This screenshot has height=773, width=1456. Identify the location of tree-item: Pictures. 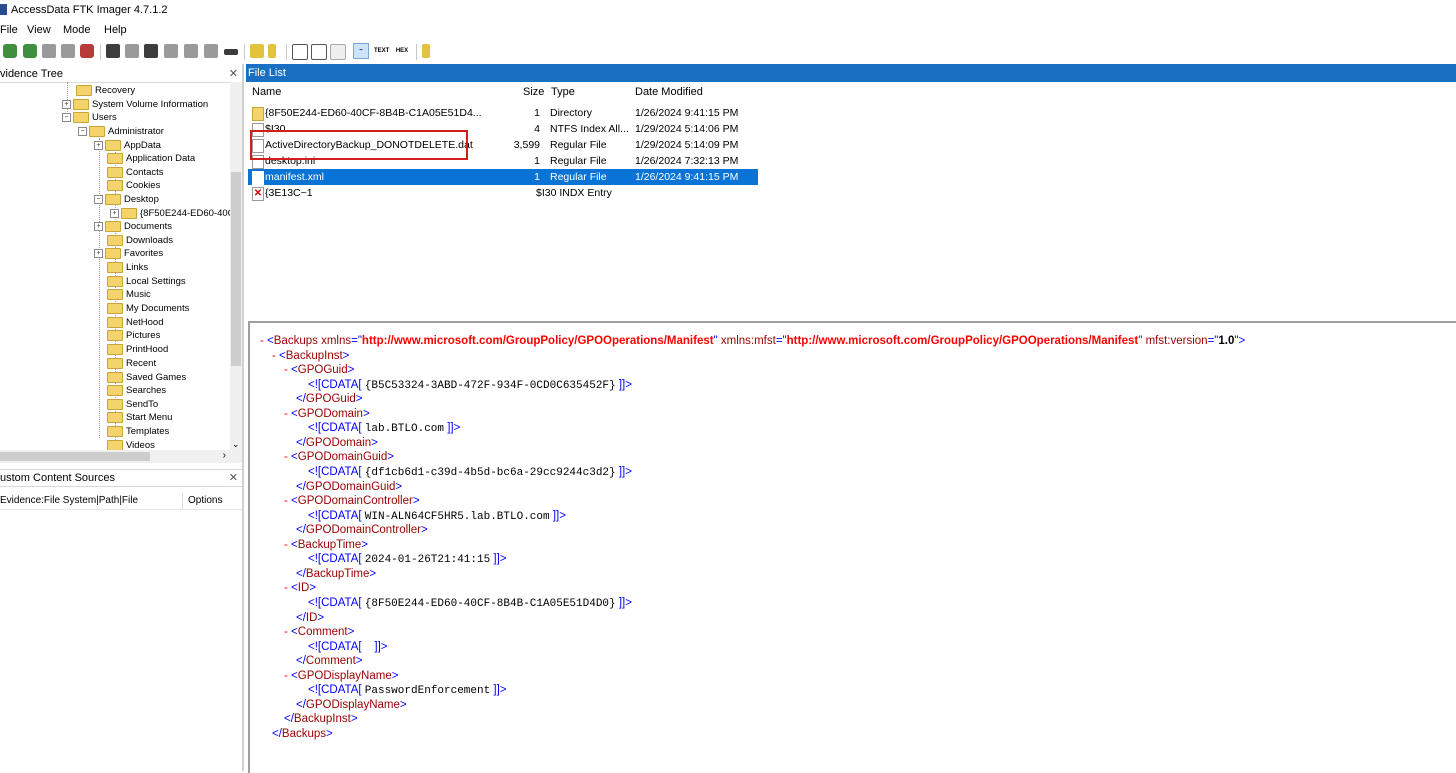
(133, 335).